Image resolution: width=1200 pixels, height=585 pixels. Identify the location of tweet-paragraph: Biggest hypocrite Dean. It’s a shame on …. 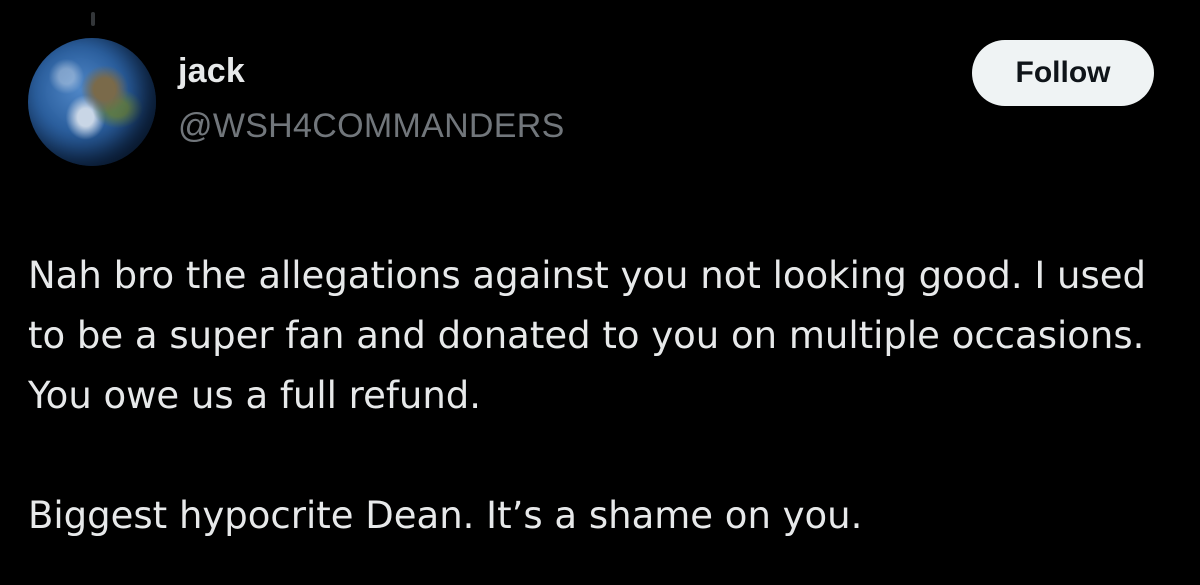
(445, 515).